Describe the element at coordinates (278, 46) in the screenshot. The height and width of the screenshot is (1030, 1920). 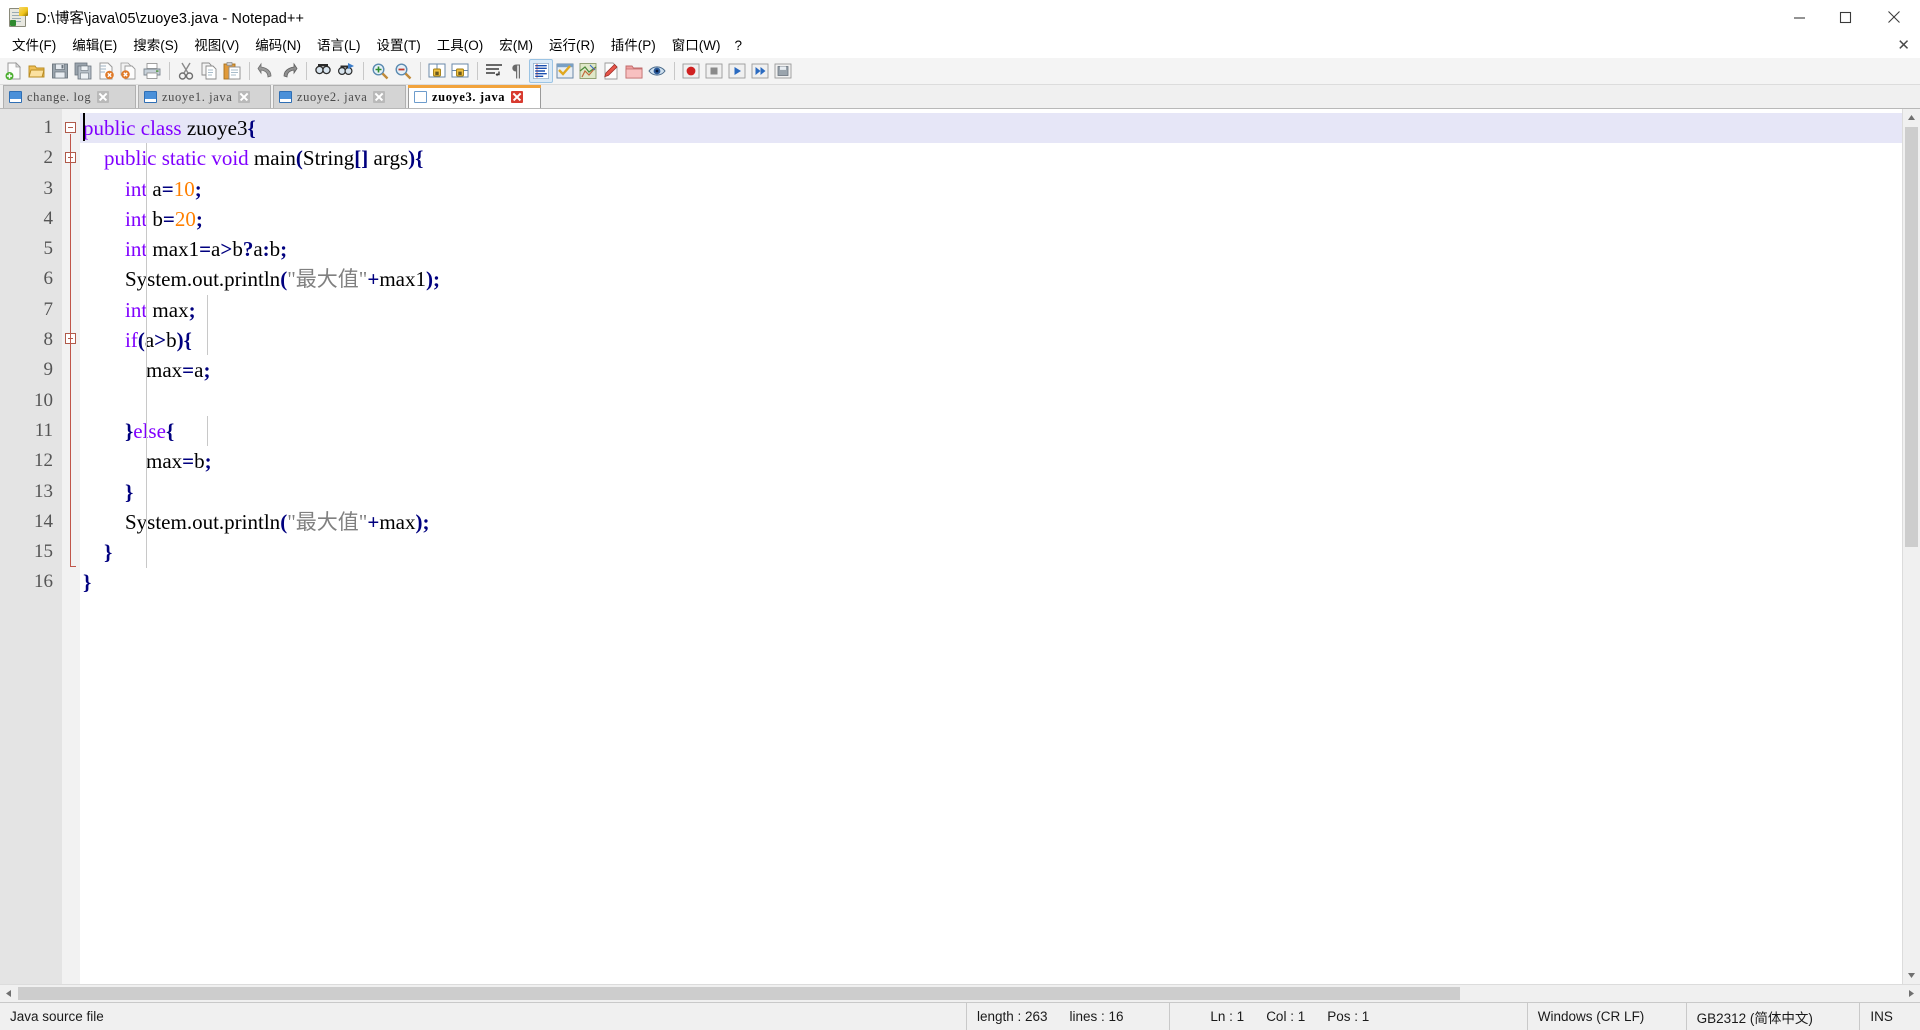
I see `menu-encoding: 编码(N)` at that location.